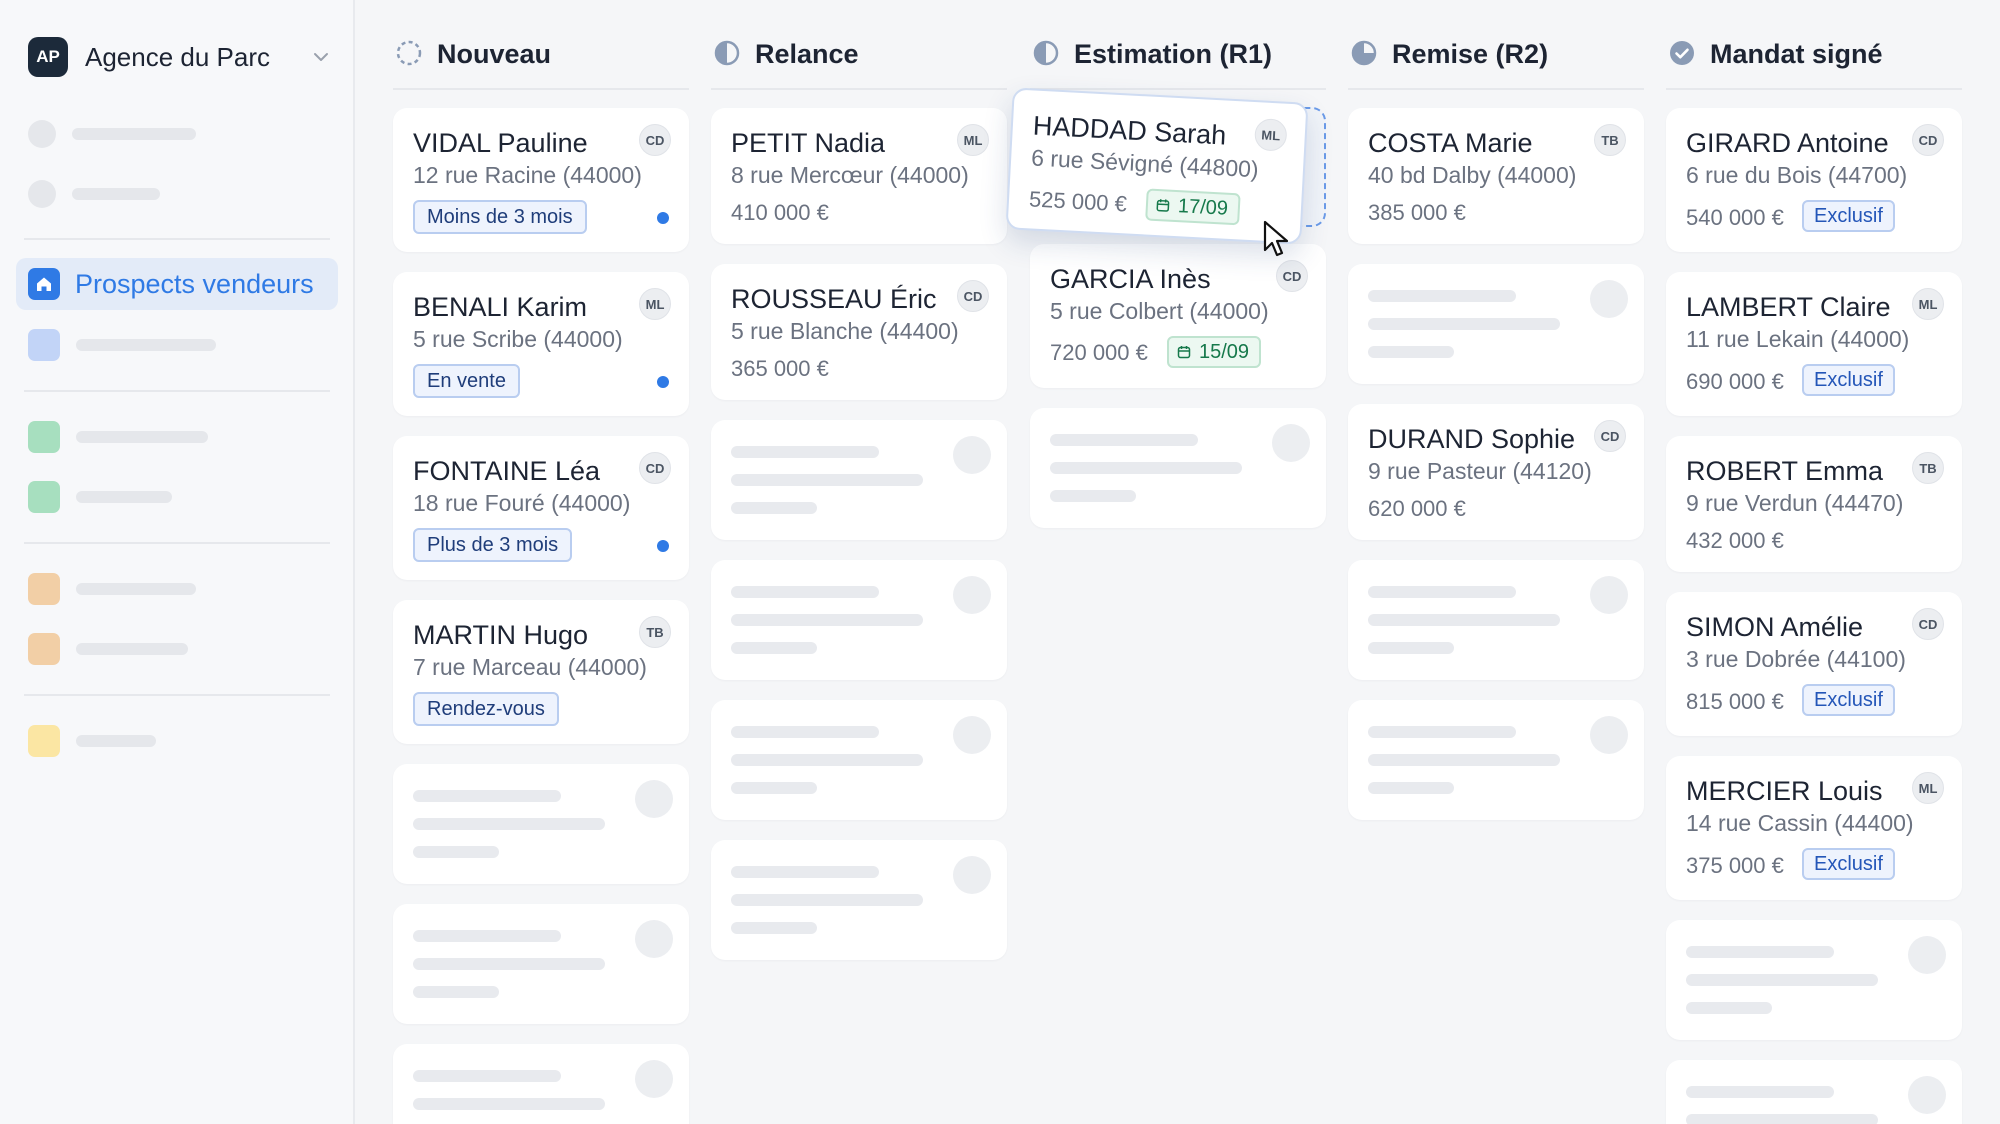  Describe the element at coordinates (500, 143) in the screenshot. I see `prospect-name: VIDAL Pauline` at that location.